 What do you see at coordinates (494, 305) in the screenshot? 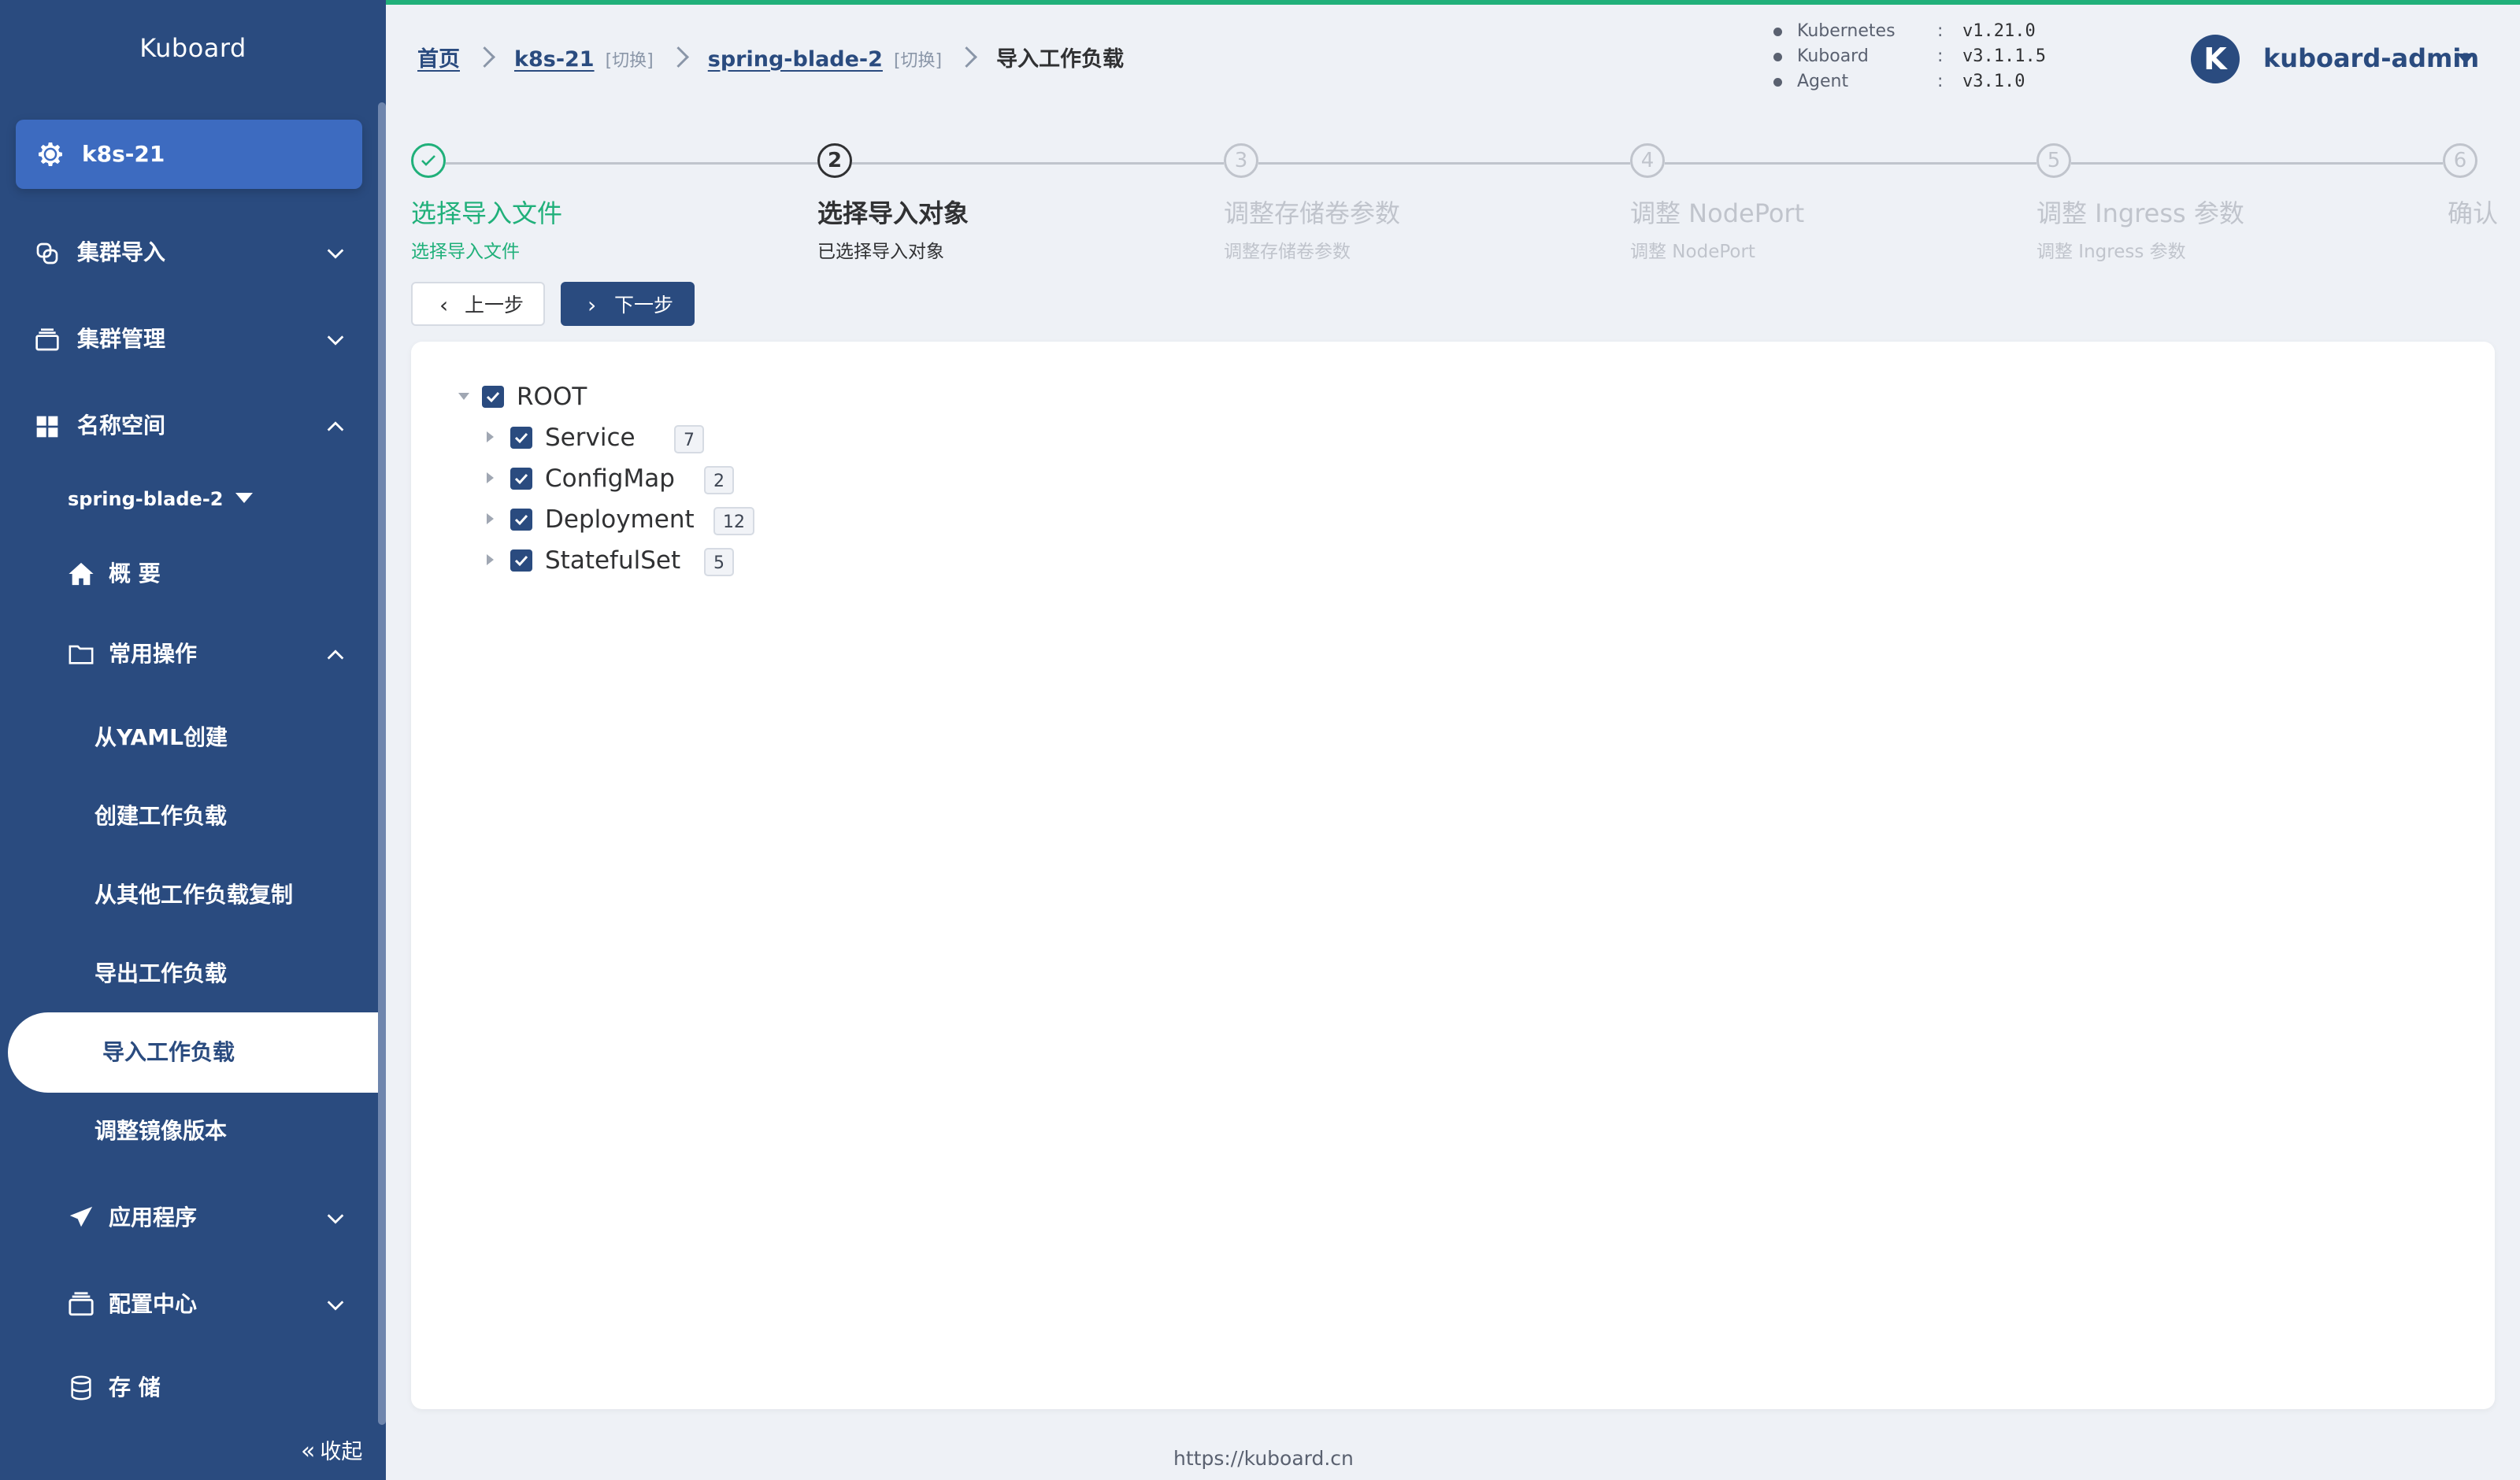
I see `button-label: 上一步` at bounding box center [494, 305].